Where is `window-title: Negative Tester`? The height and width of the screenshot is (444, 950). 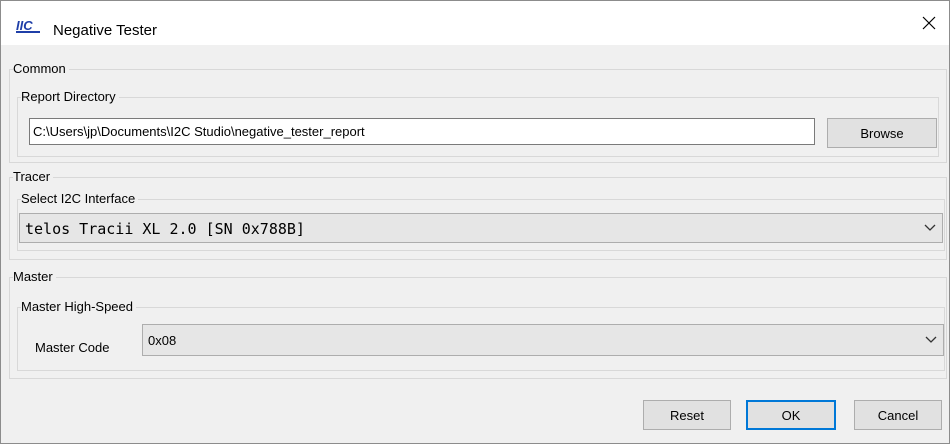
window-title: Negative Tester is located at coordinates (105, 30).